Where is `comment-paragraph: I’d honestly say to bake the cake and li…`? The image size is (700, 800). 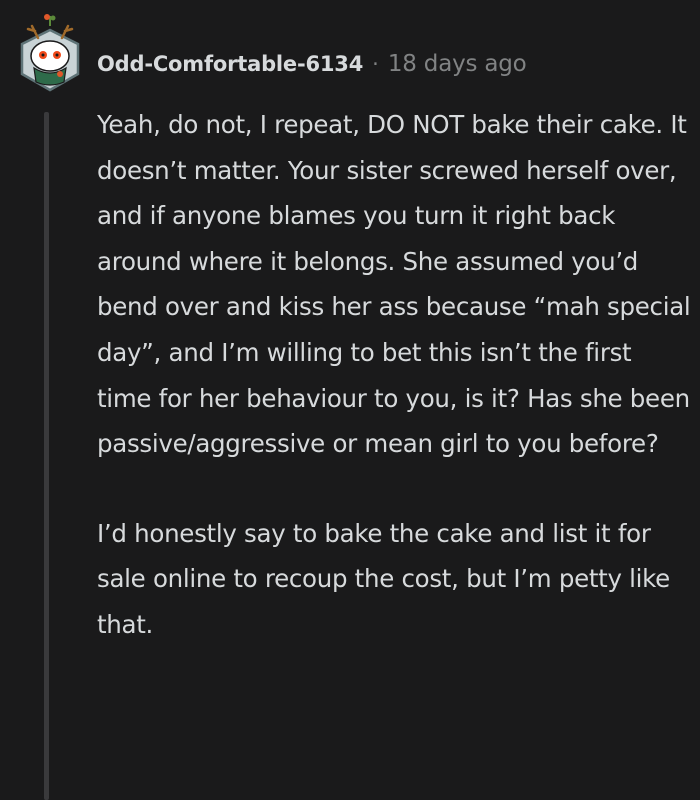 comment-paragraph: I’d honestly say to bake the cake and li… is located at coordinates (383, 578).